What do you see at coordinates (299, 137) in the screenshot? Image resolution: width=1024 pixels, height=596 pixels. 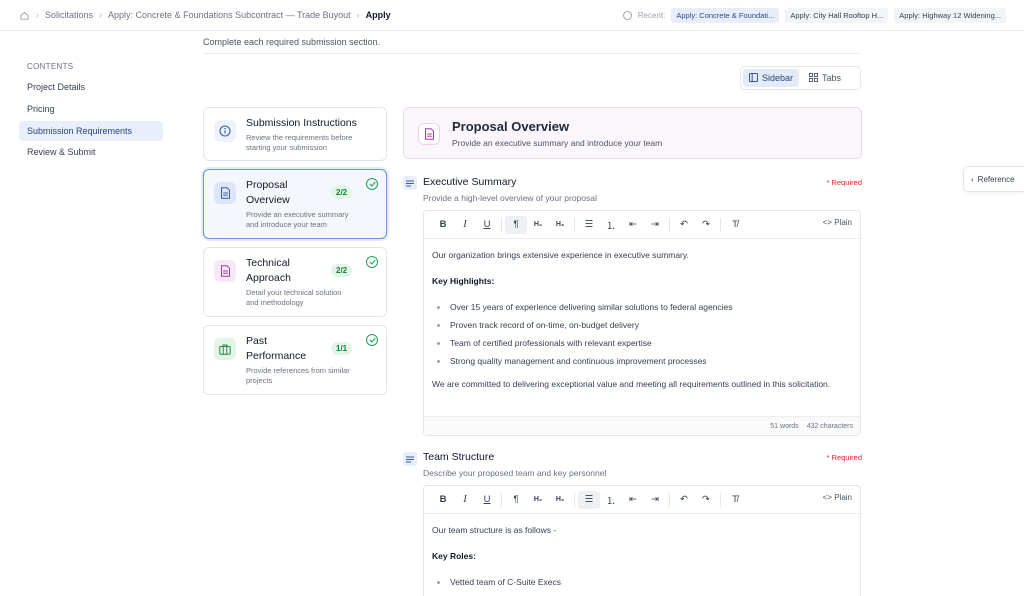 I see `section-desc: Review the requirements before` at bounding box center [299, 137].